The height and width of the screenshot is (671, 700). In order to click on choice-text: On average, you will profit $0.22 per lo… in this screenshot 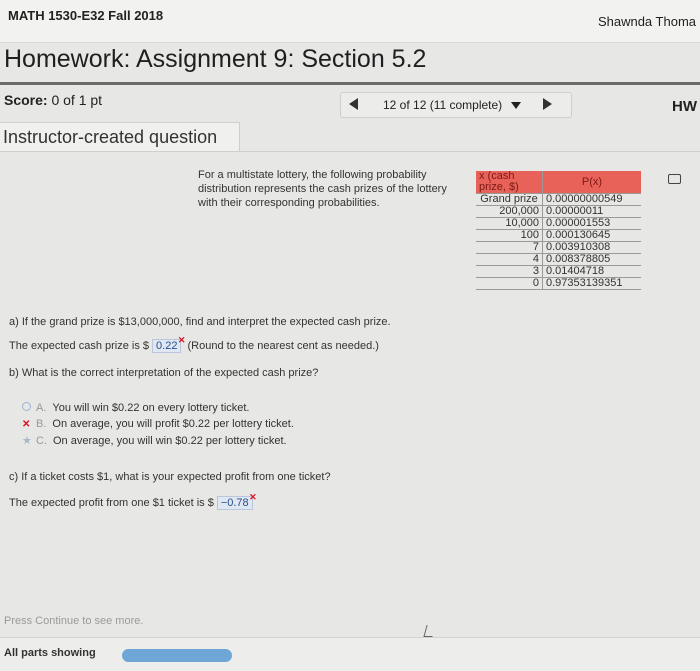, I will do `click(173, 424)`.